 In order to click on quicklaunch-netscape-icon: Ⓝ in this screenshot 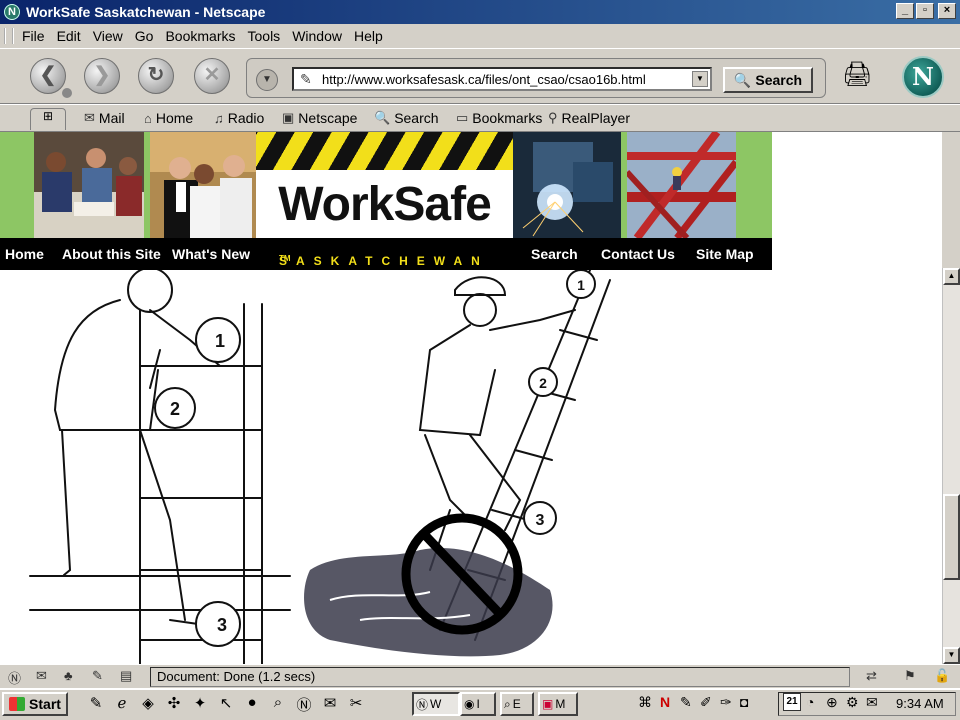, I will do `click(304, 704)`.